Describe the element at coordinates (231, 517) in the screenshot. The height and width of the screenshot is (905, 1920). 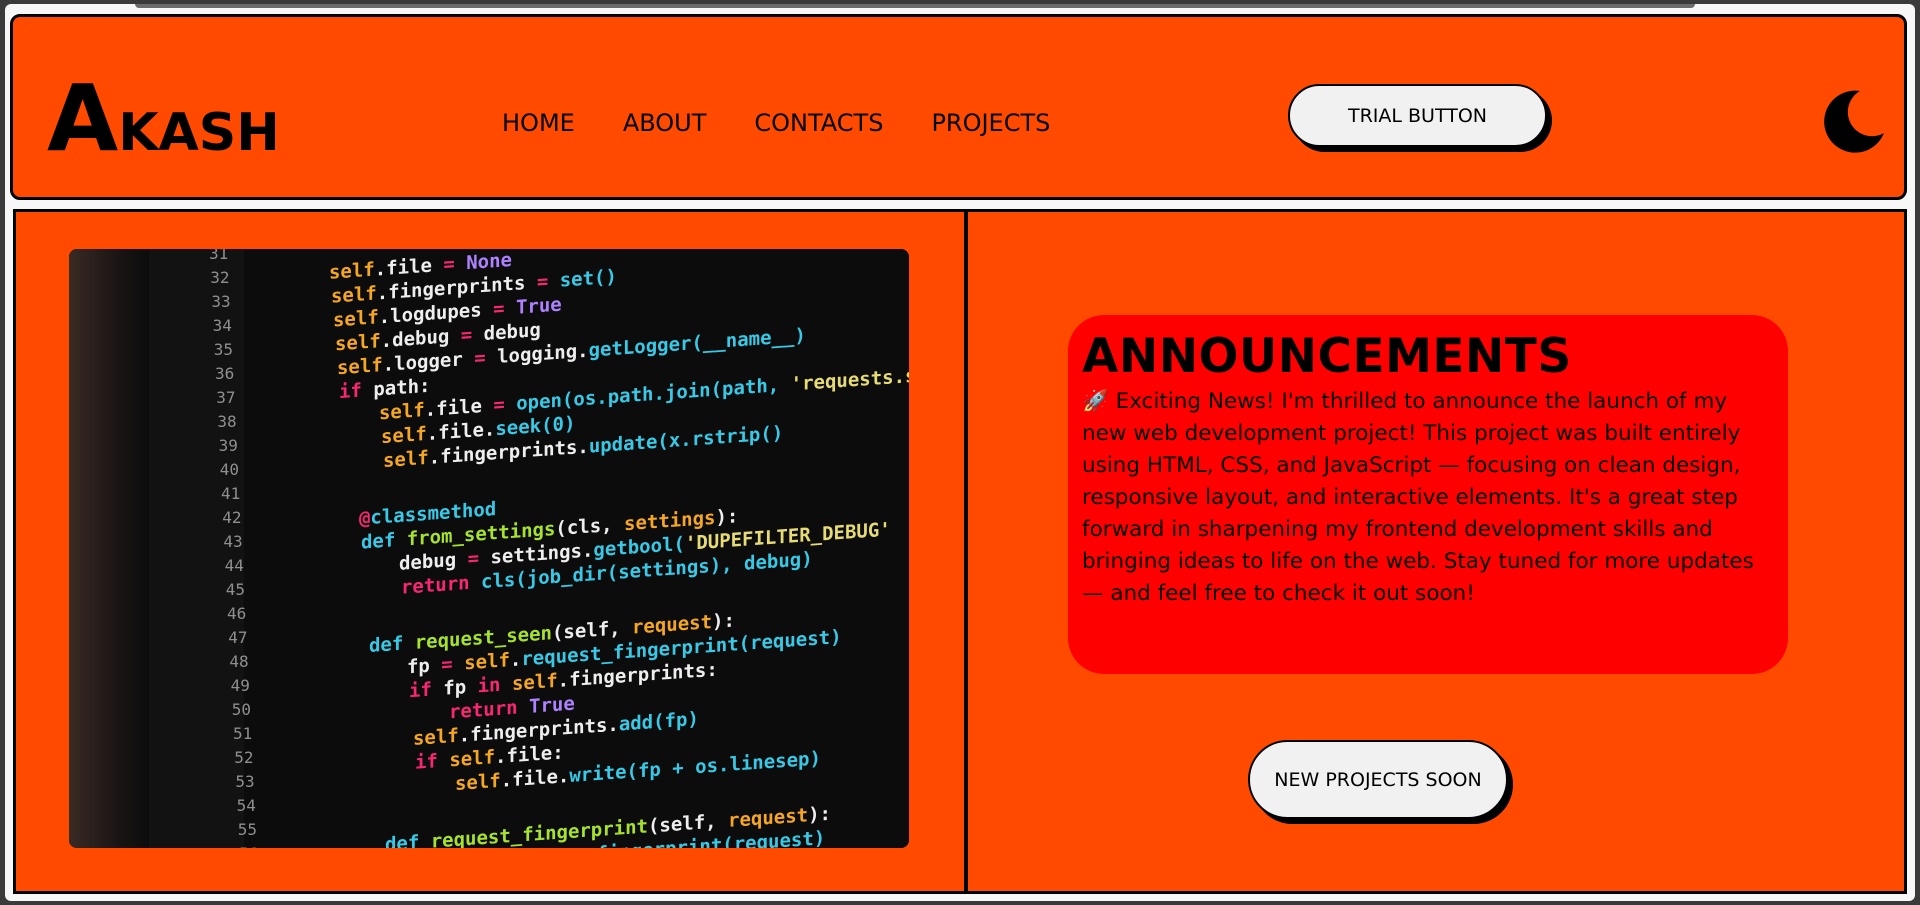
I see `code-line-number: 42` at that location.